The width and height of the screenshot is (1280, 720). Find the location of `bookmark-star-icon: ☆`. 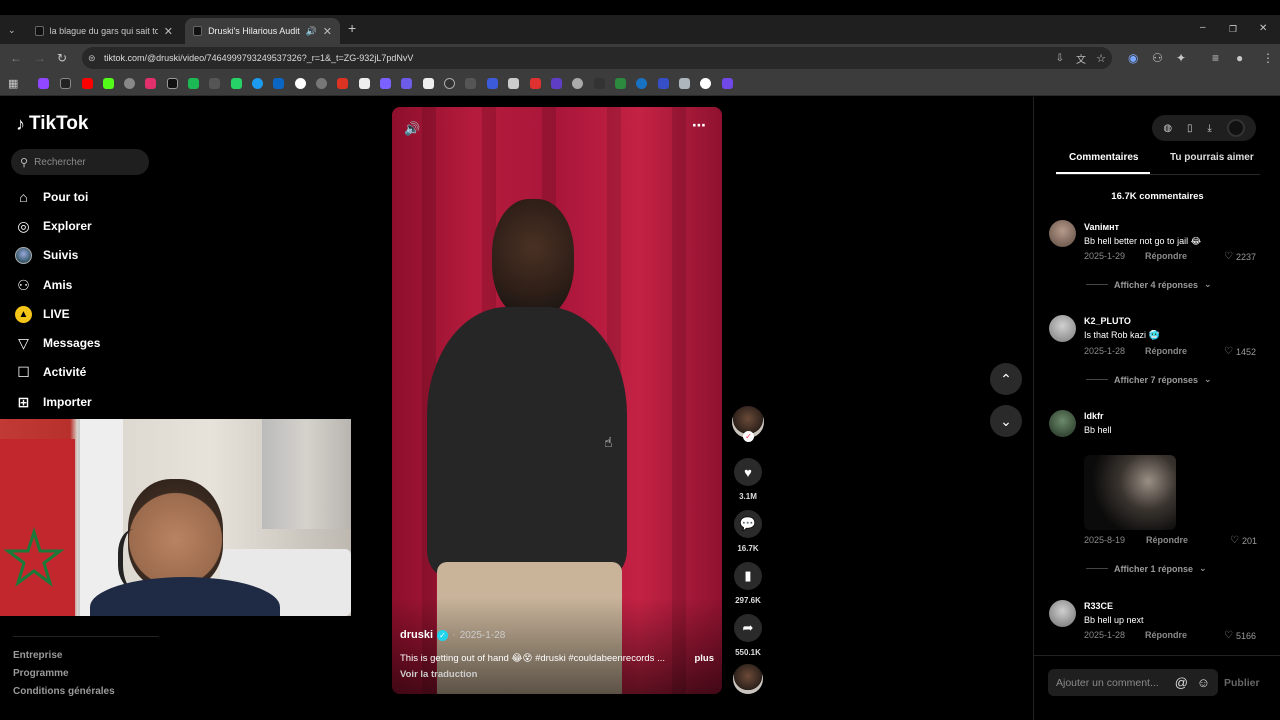

bookmark-star-icon: ☆ is located at coordinates (1101, 58).